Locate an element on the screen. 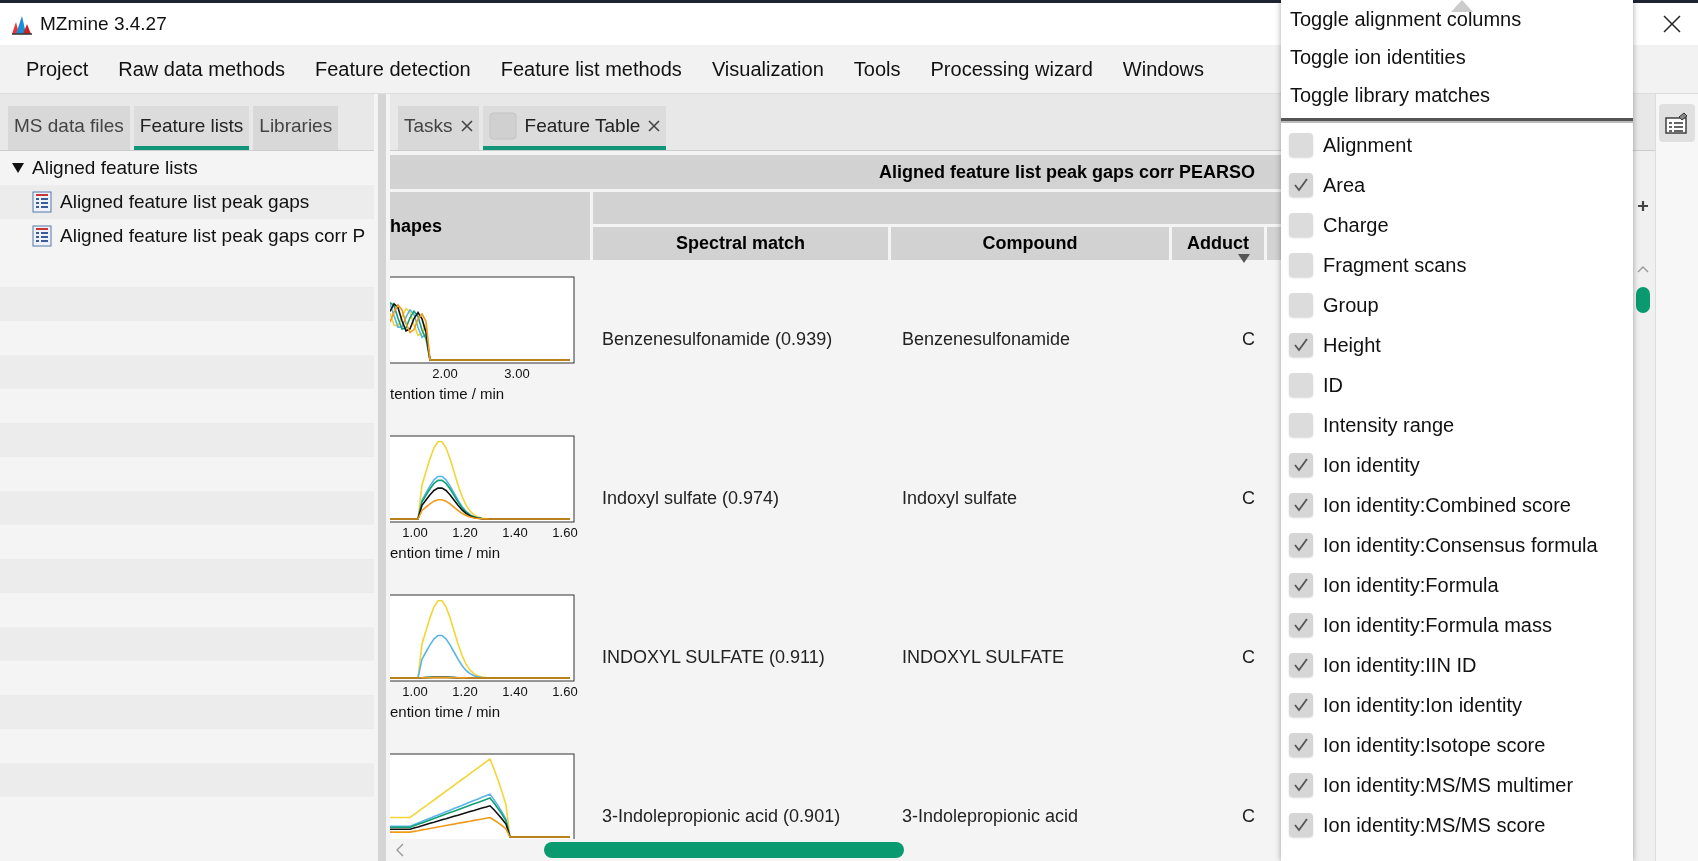 Image resolution: width=1698 pixels, height=861 pixels. sort-icon is located at coordinates (1244, 258).